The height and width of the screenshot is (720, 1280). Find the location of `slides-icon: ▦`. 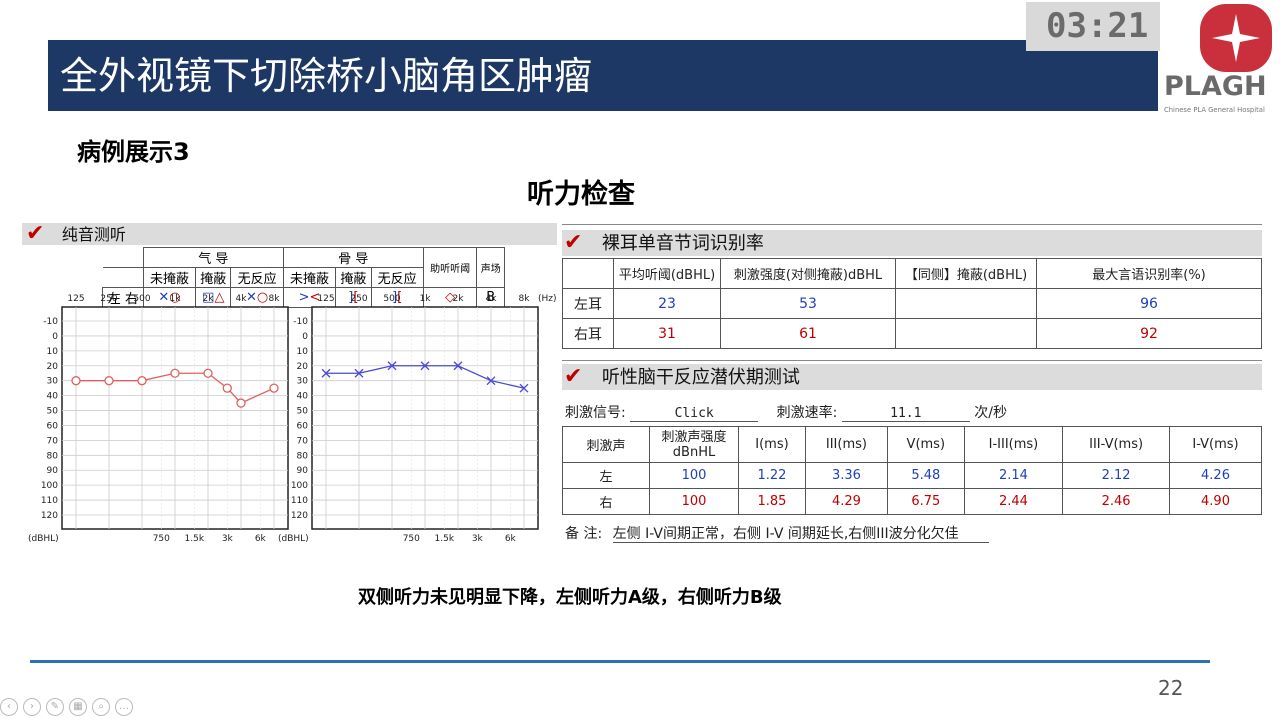

slides-icon: ▦ is located at coordinates (78, 707).